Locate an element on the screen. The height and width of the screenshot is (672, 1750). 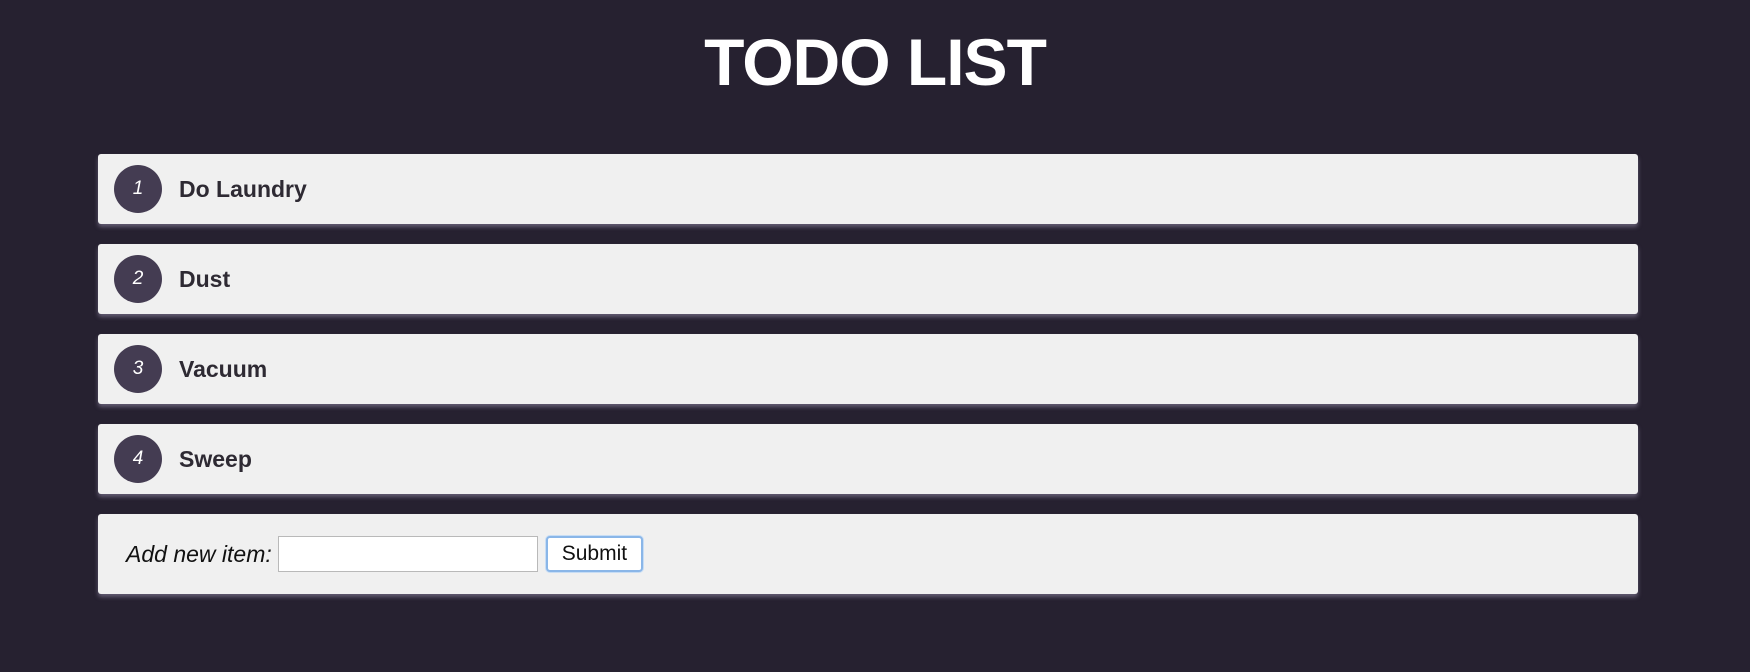
todo-item-label: Do Laundry is located at coordinates (243, 188).